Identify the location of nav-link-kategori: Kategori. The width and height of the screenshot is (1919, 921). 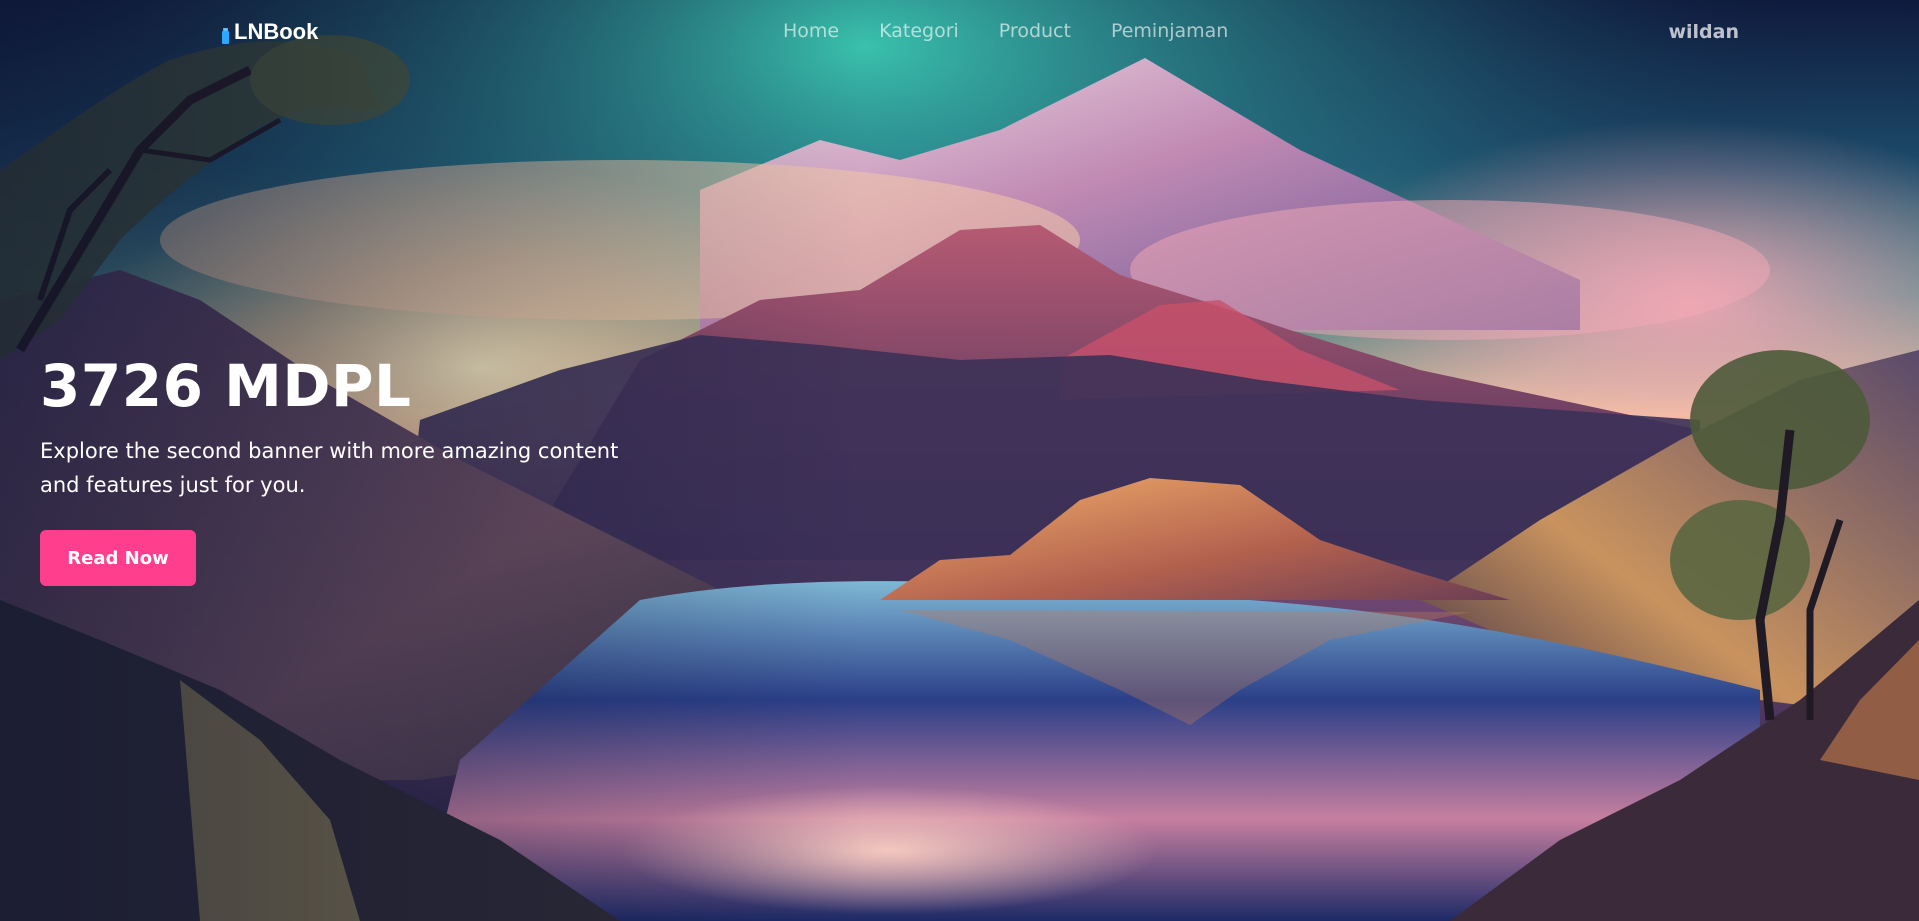
(919, 31).